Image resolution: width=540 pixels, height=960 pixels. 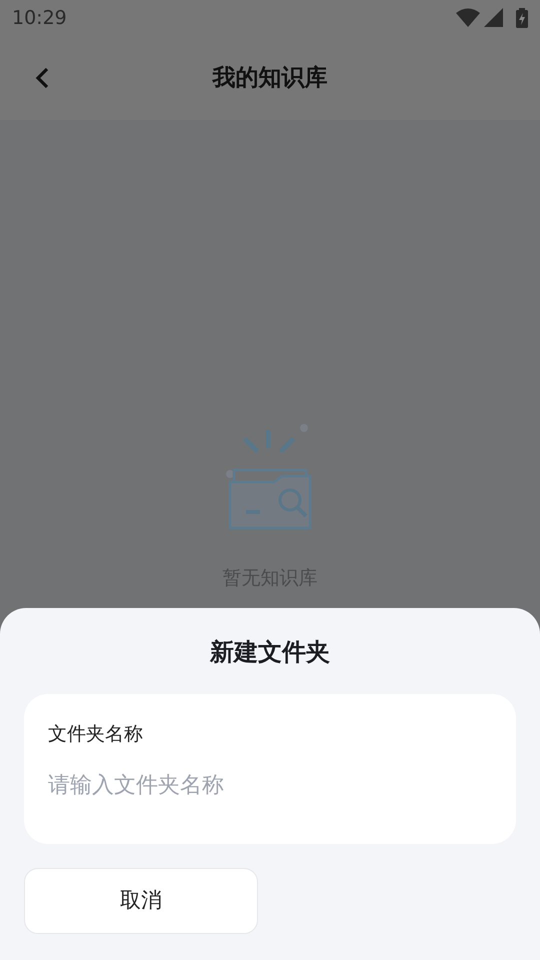 I want to click on back-icon, so click(x=42, y=78).